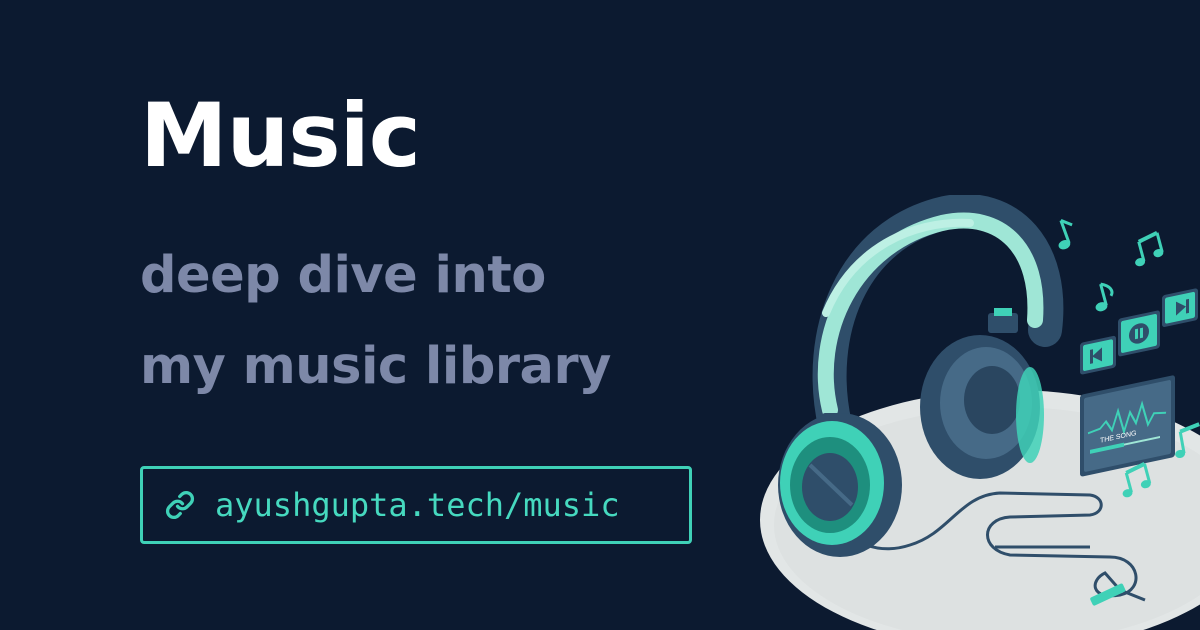  I want to click on subtitle-line-2: my music library, so click(375, 366).